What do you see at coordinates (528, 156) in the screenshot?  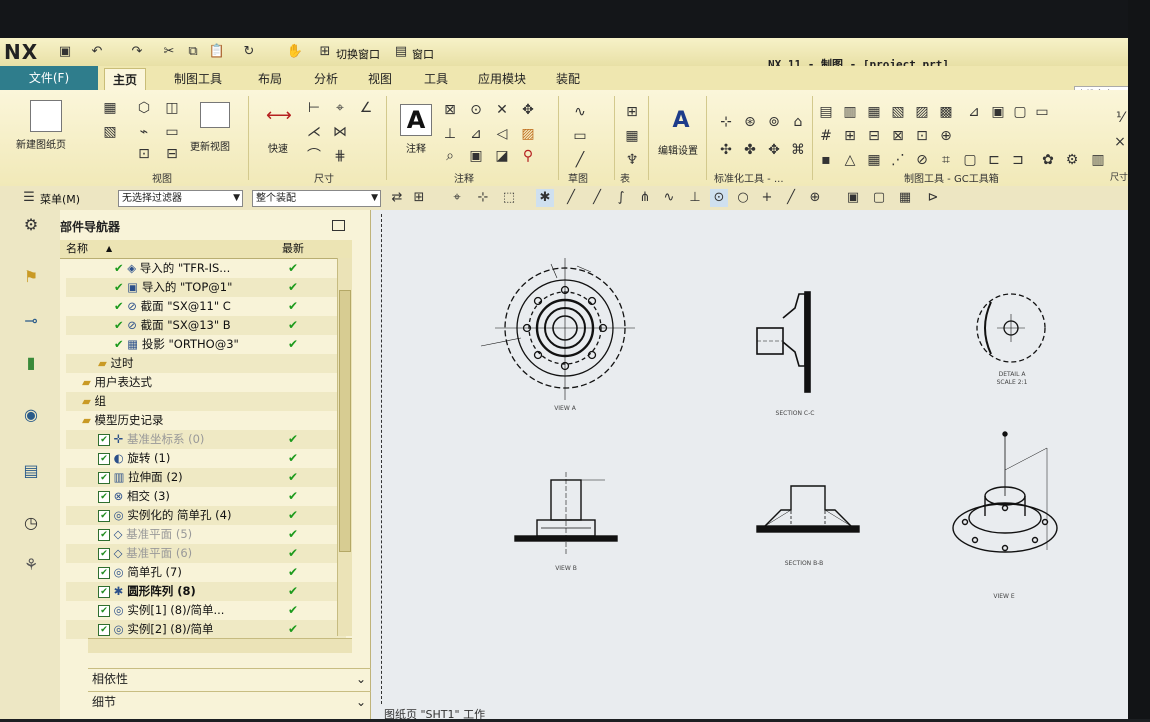 I see `custom-symbol-icon: ⚲` at bounding box center [528, 156].